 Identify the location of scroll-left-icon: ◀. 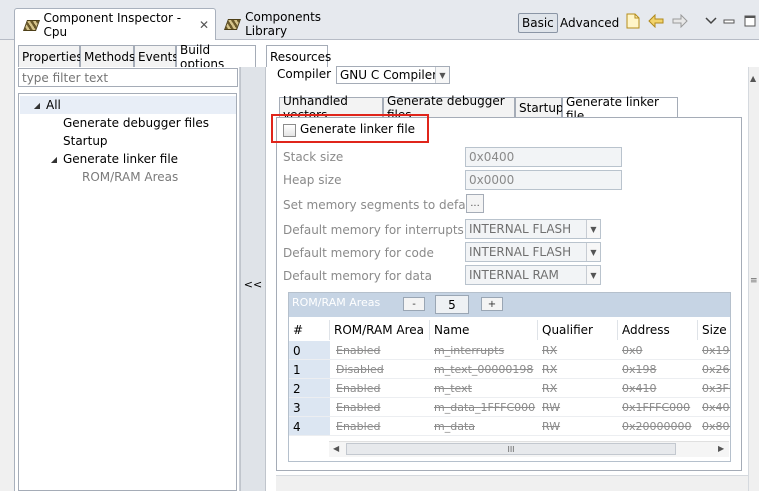
(336, 448).